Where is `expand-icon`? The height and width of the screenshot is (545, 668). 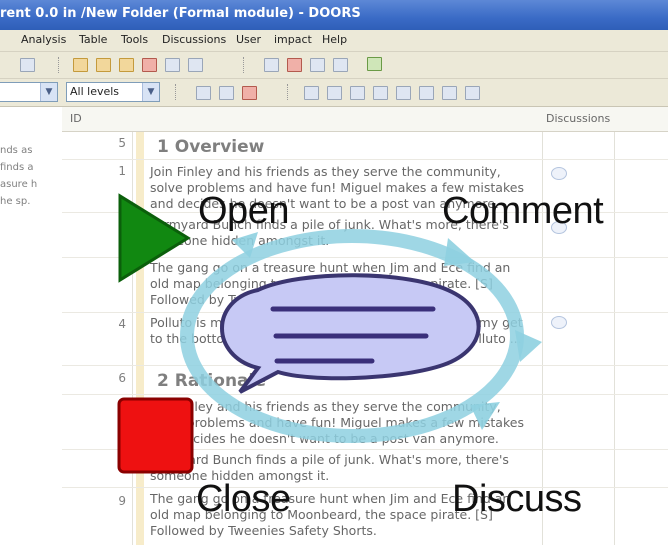 expand-icon is located at coordinates (203, 93).